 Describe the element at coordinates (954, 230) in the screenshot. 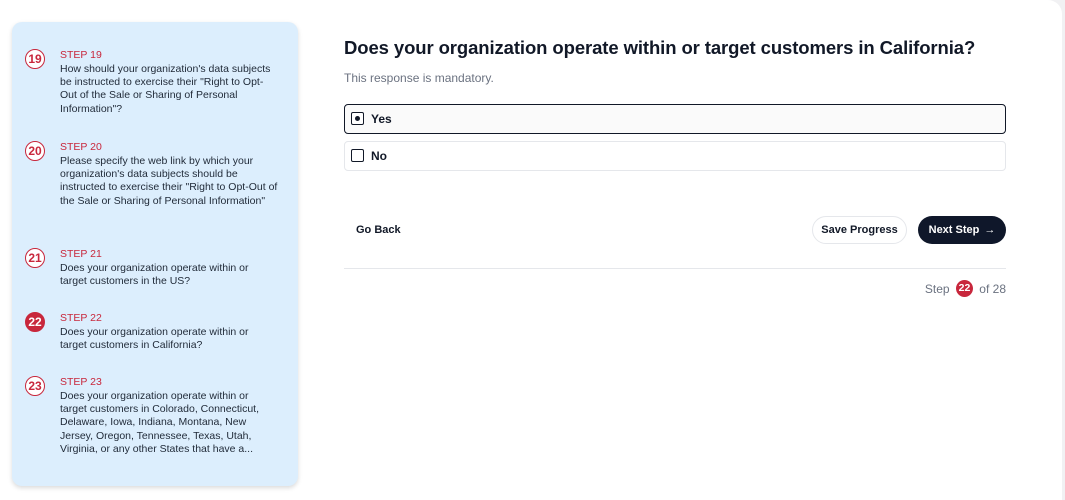

I see `next-step-label: Next Step` at that location.